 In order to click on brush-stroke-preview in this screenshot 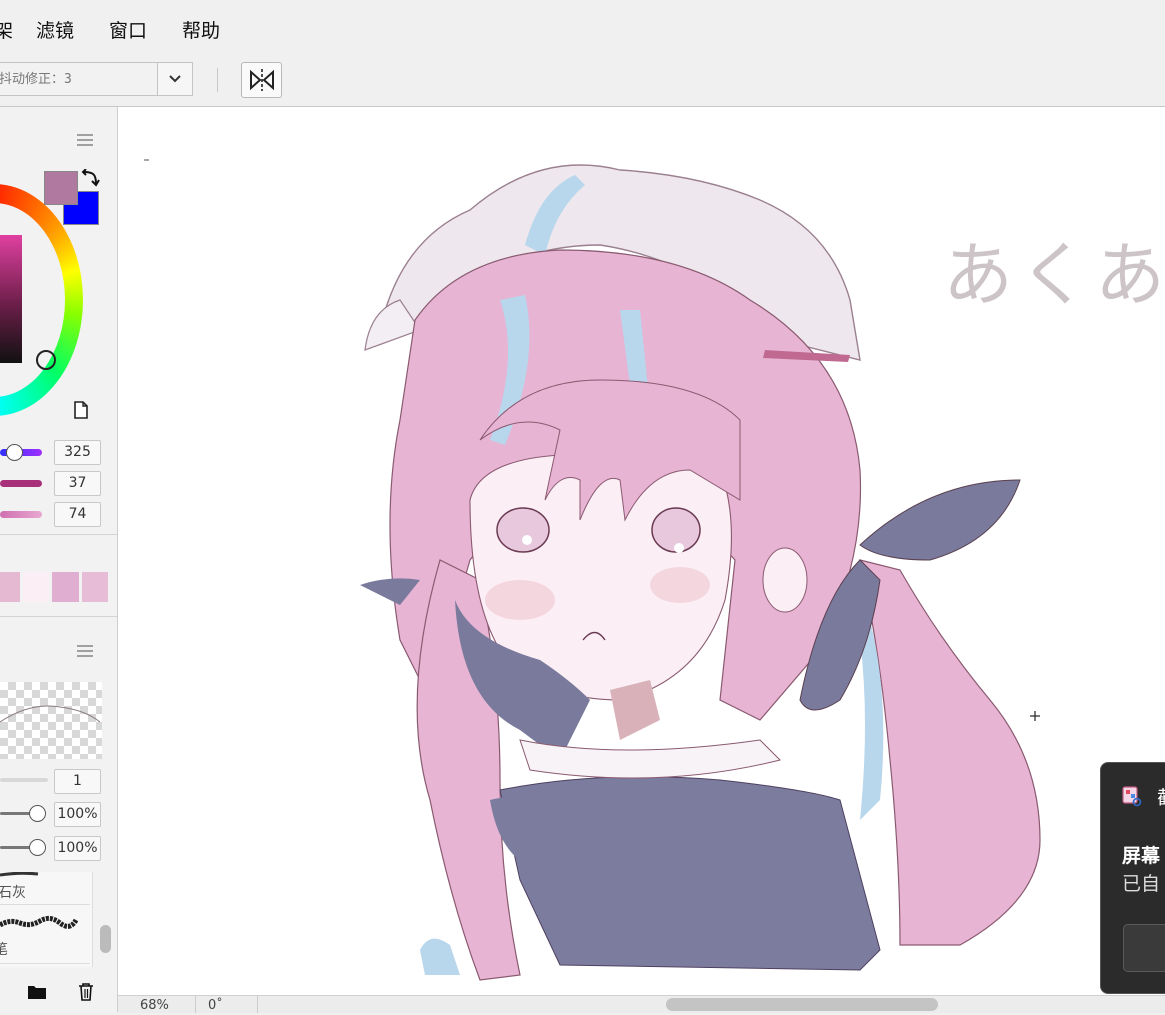, I will do `click(50, 714)`.